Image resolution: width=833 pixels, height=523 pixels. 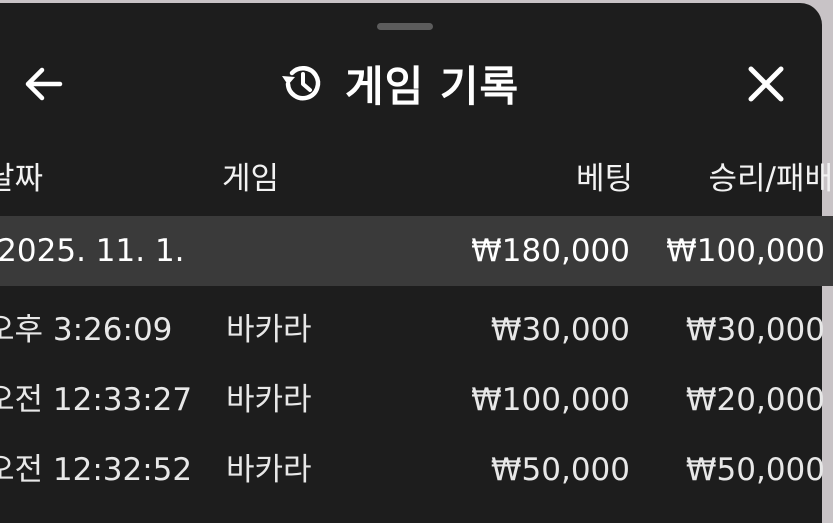 I want to click on row-bet: ₩30,000, so click(x=560, y=330).